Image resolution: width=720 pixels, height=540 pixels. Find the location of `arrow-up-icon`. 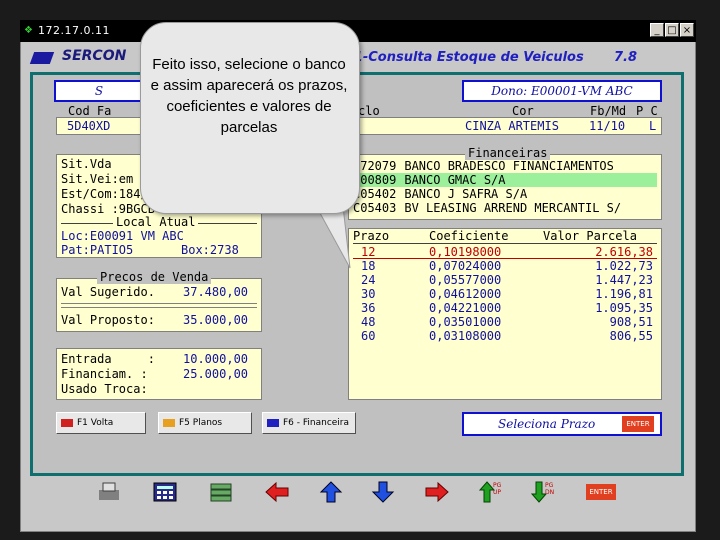

arrow-up-icon is located at coordinates (331, 492).